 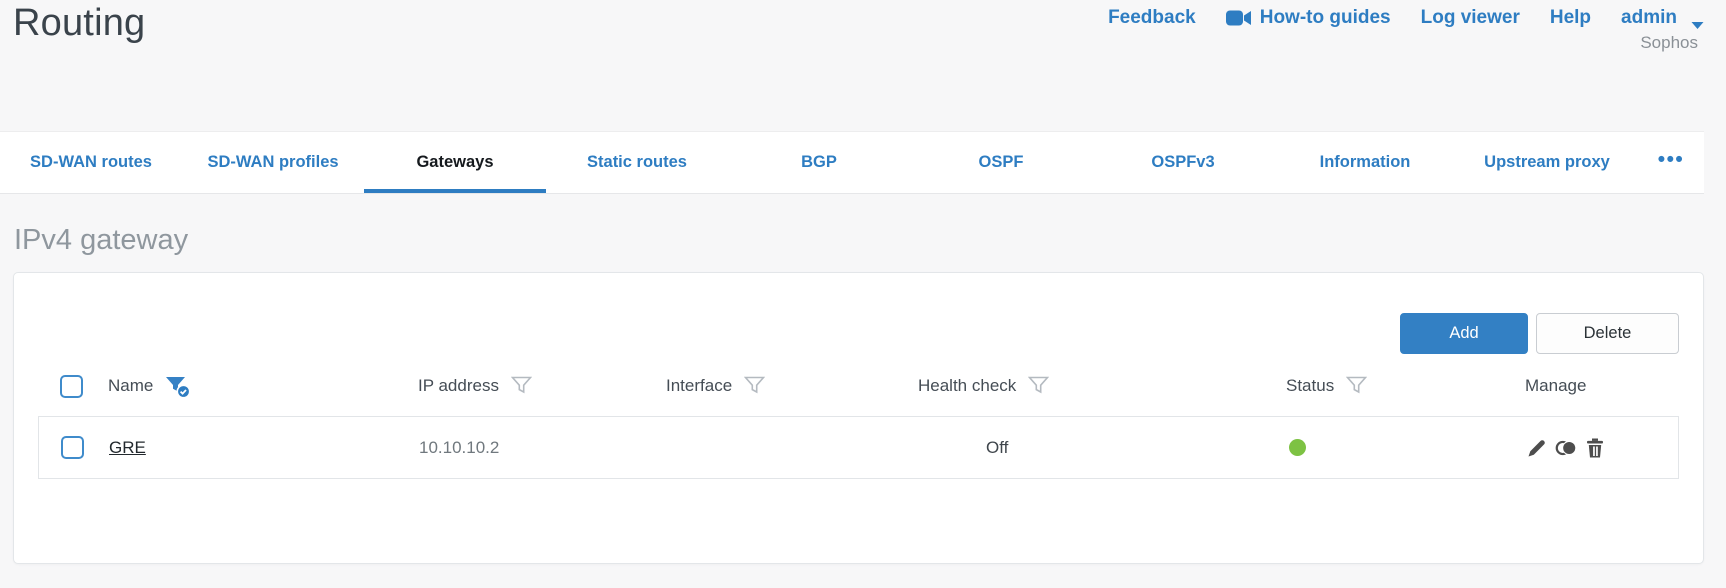 What do you see at coordinates (1649, 17) in the screenshot?
I see `user-name: admin` at bounding box center [1649, 17].